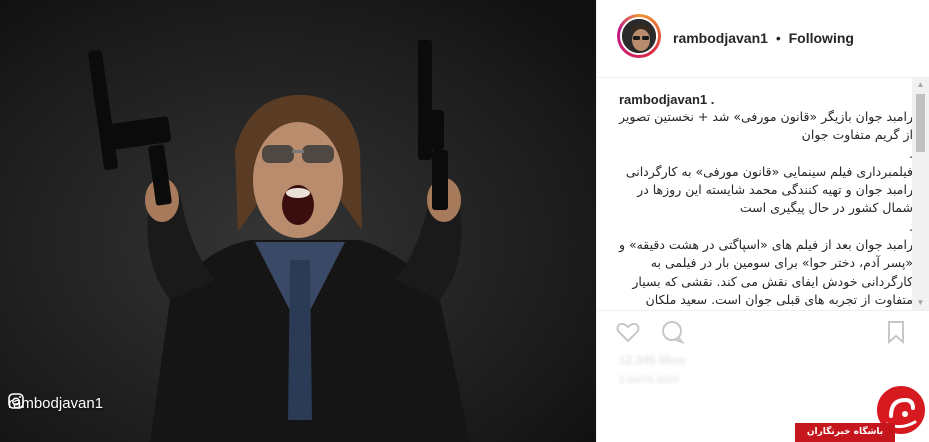 The height and width of the screenshot is (442, 929). What do you see at coordinates (652, 360) in the screenshot?
I see `likes-count: 12,345 likes` at bounding box center [652, 360].